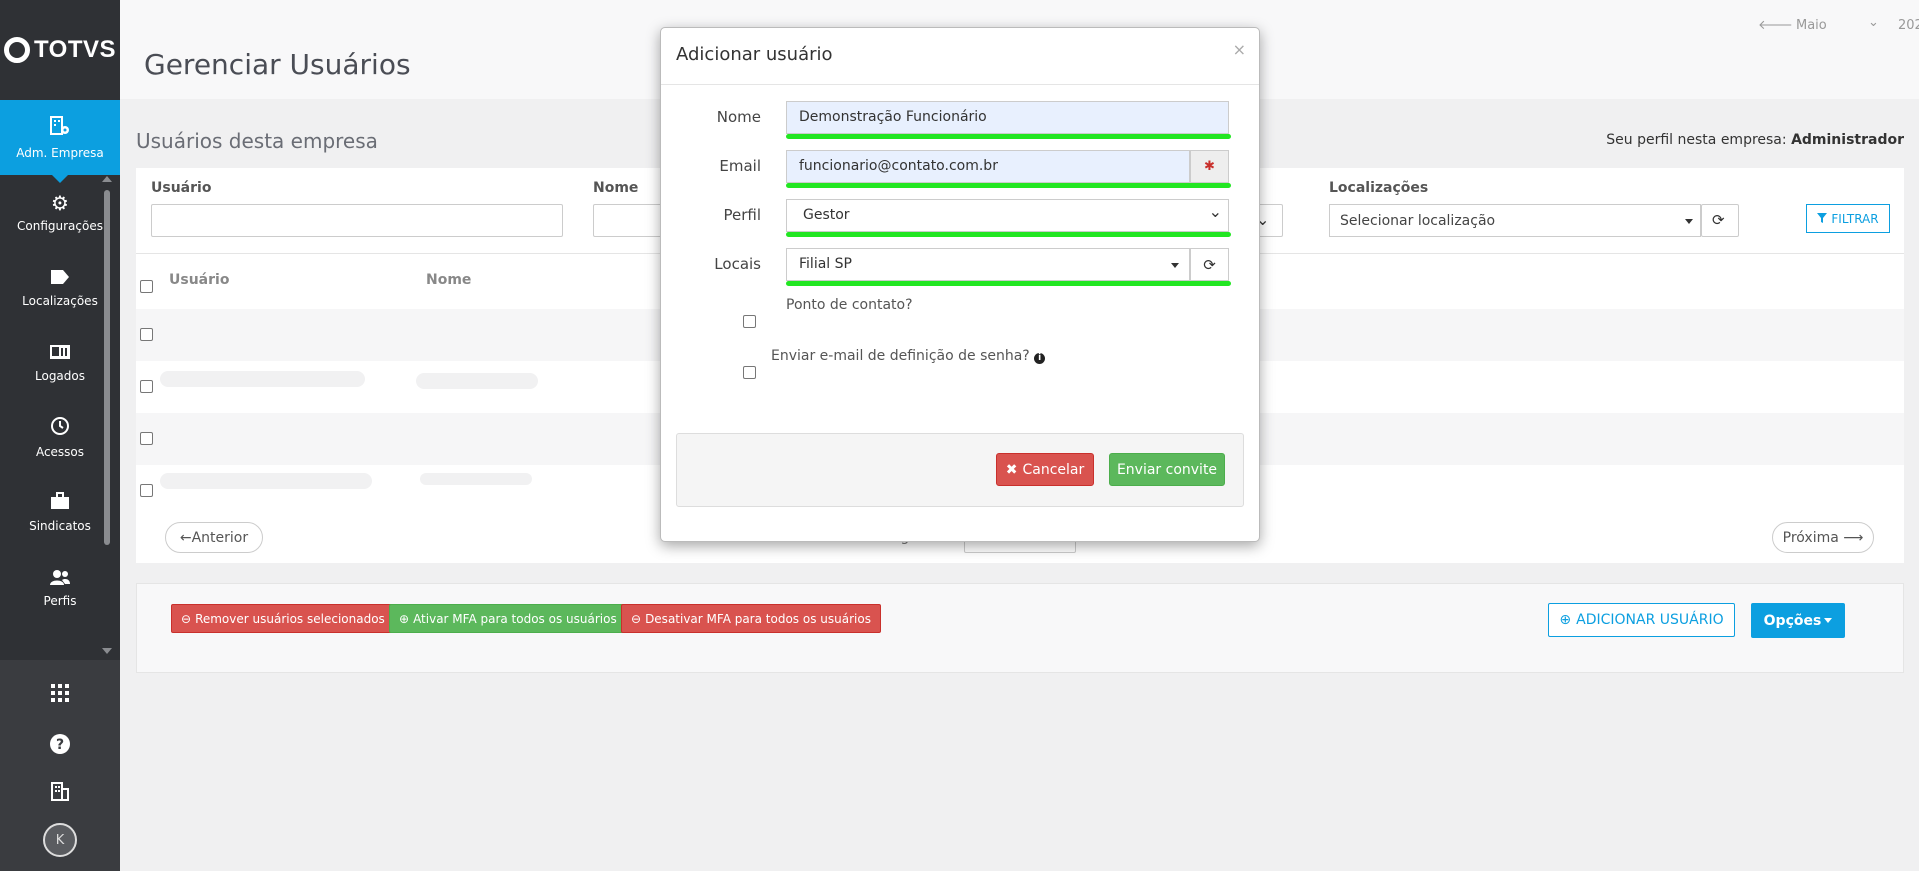 Image resolution: width=1919 pixels, height=871 pixels. What do you see at coordinates (742, 215) in the screenshot?
I see `profile-label: Perfil` at bounding box center [742, 215].